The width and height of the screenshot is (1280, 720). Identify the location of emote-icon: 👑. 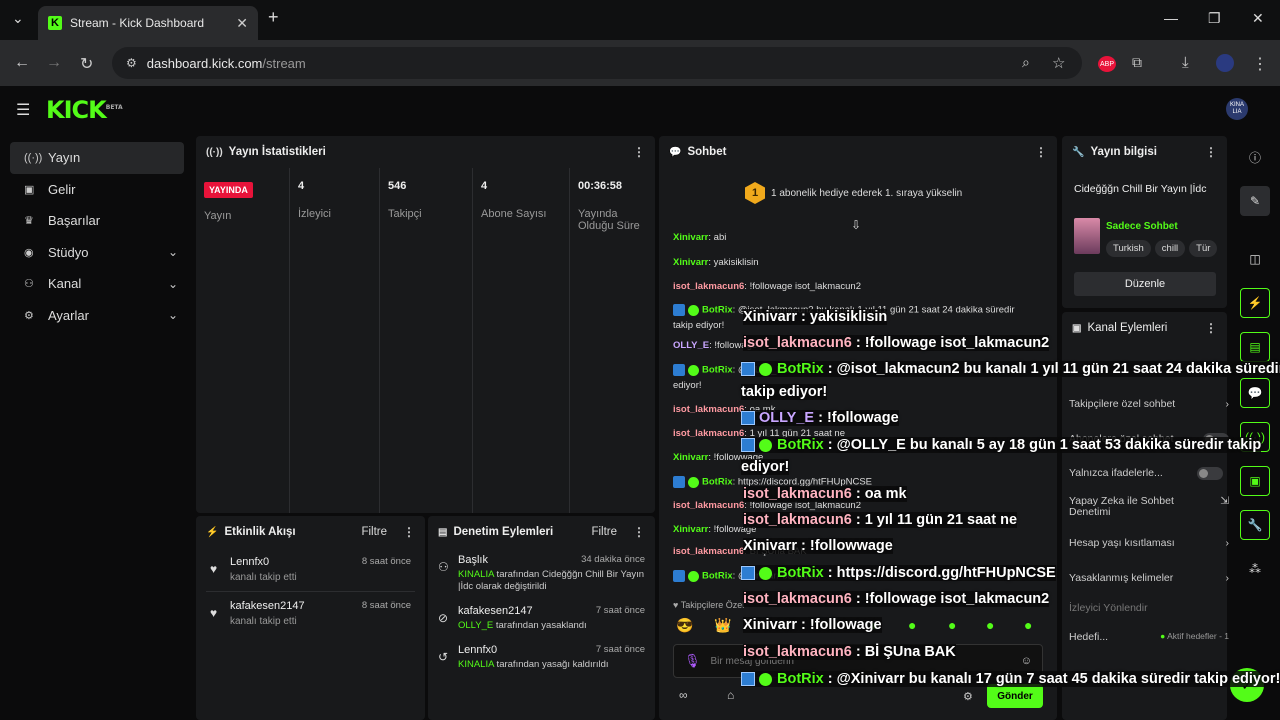
(722, 625).